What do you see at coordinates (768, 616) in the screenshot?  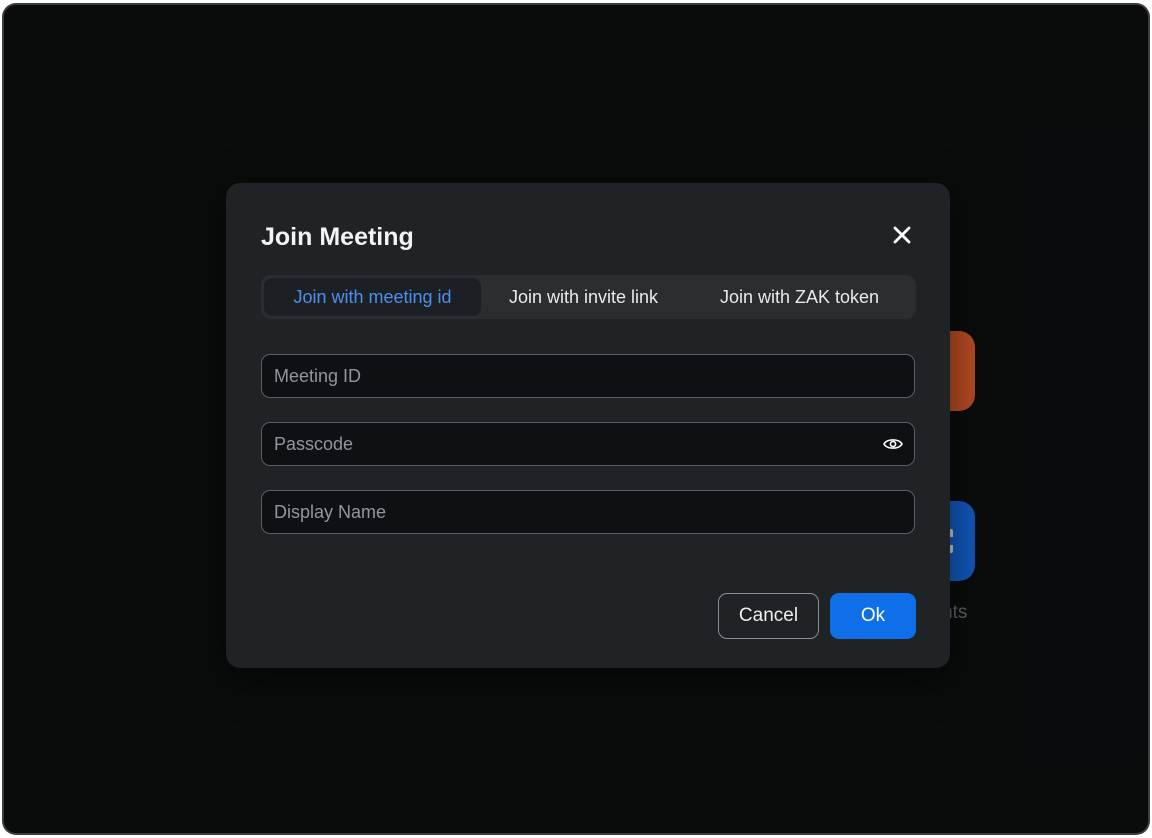 I see `cancel-button: Cancel` at bounding box center [768, 616].